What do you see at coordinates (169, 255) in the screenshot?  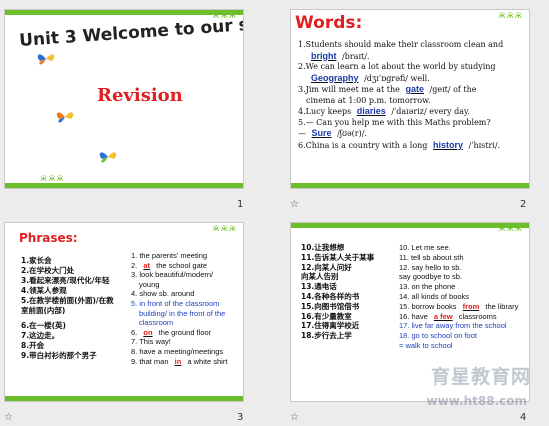 I see `item-text: 1. the parents' meeting` at bounding box center [169, 255].